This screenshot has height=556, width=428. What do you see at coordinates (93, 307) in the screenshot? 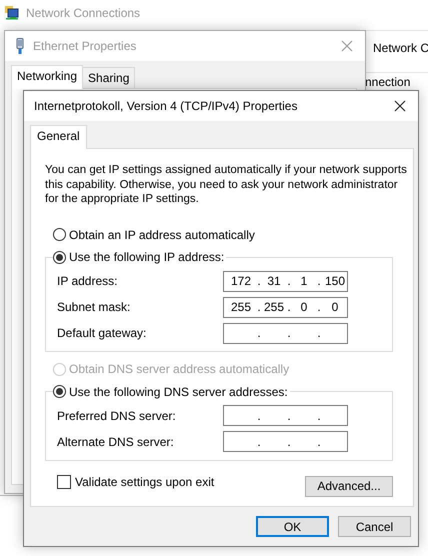
I see `field-label: Subnet mask:` at bounding box center [93, 307].